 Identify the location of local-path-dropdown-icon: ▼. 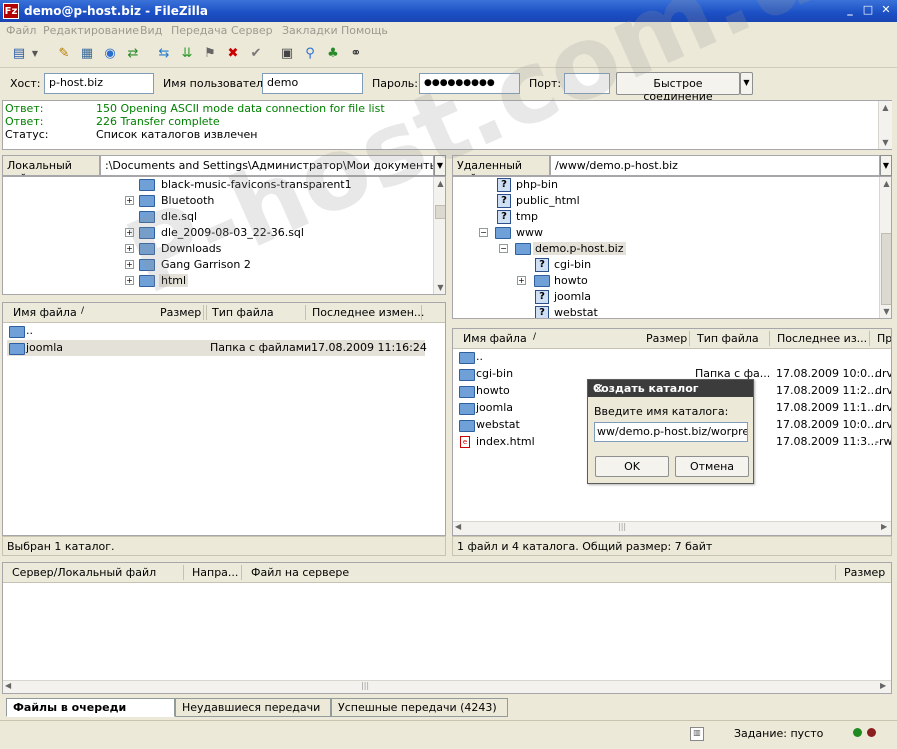
(440, 165).